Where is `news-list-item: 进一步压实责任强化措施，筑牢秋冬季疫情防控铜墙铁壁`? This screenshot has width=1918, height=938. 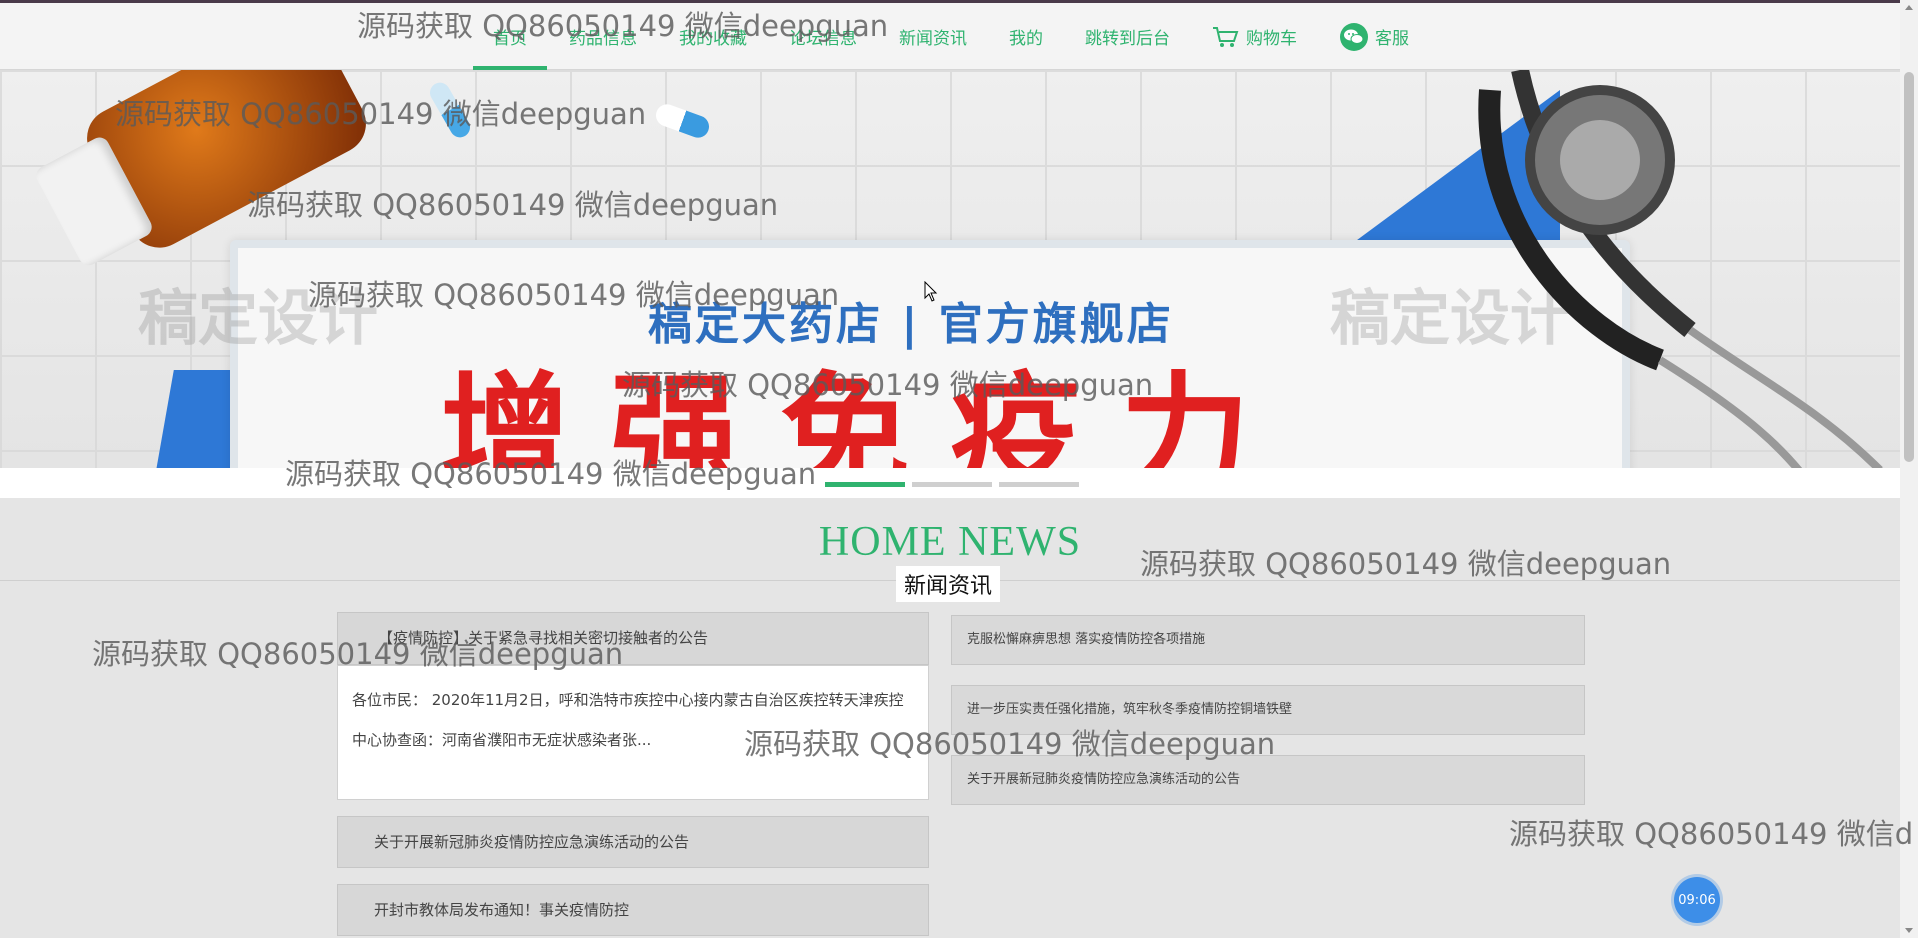 news-list-item: 进一步压实责任强化措施，筑牢秋冬季疫情防控铜墙铁壁 is located at coordinates (1268, 710).